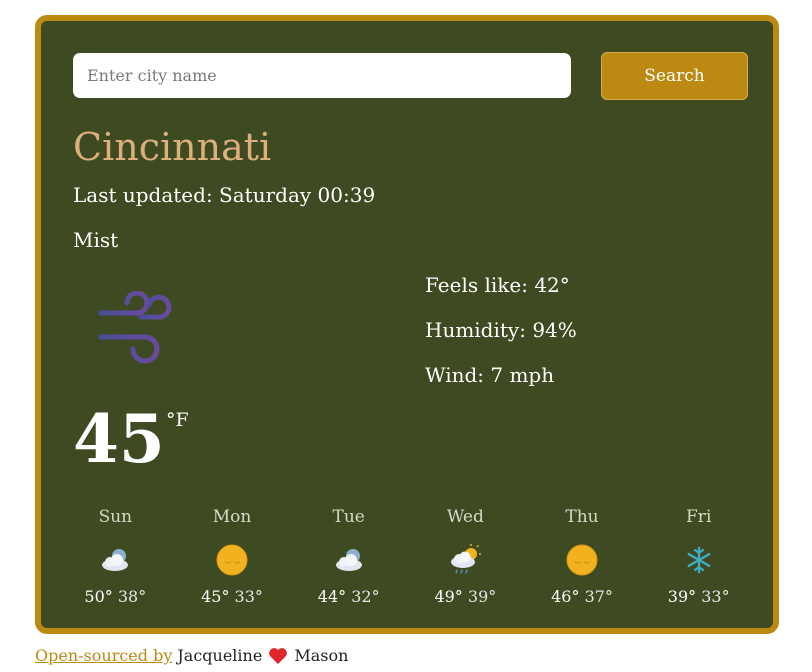  I want to click on wind: Wind: 7 mph, so click(490, 375).